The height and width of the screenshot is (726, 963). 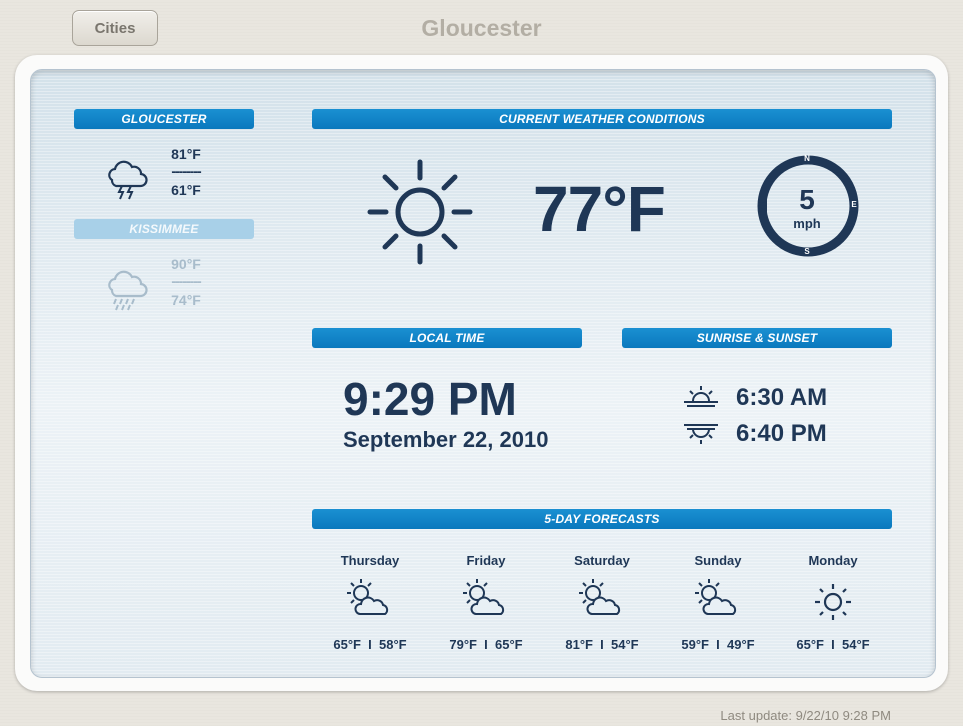 I want to click on compass-south-label: S, so click(x=807, y=251).